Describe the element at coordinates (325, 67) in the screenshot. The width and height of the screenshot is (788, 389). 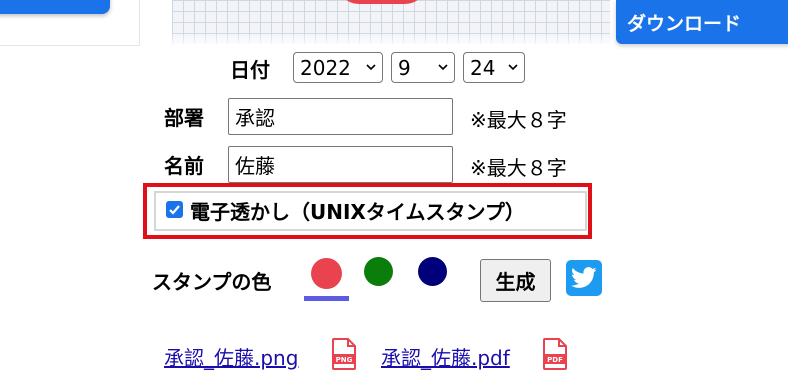
I see `year-select-value: 2022` at that location.